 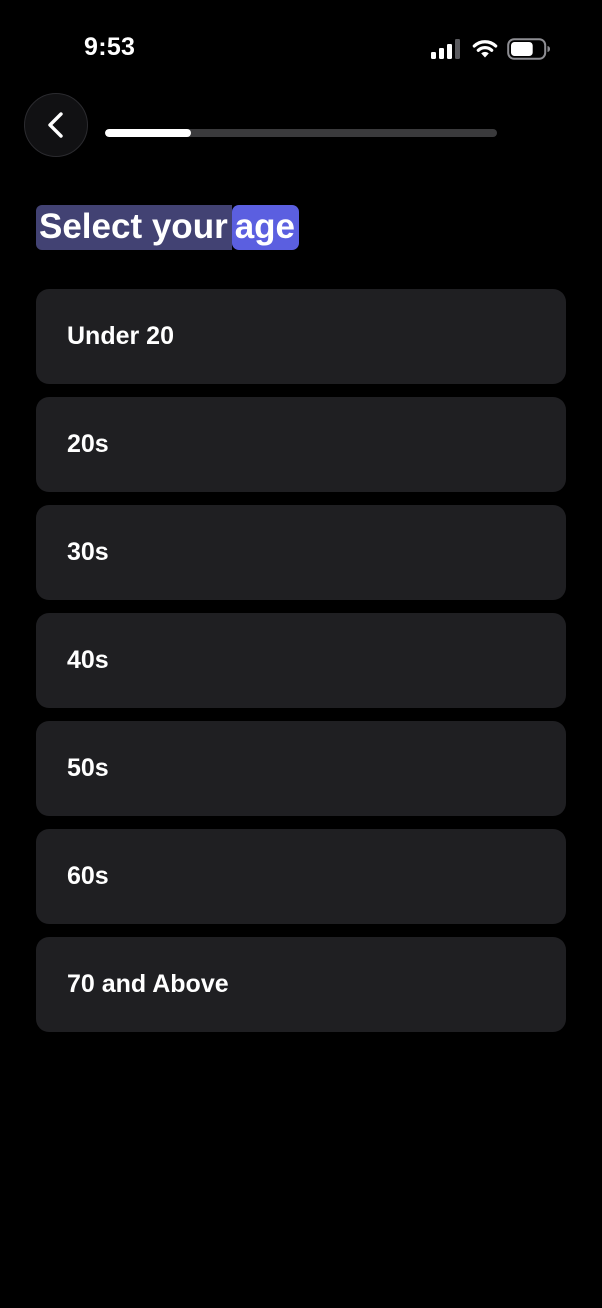 I want to click on age-option-20s: 20s, so click(x=301, y=444).